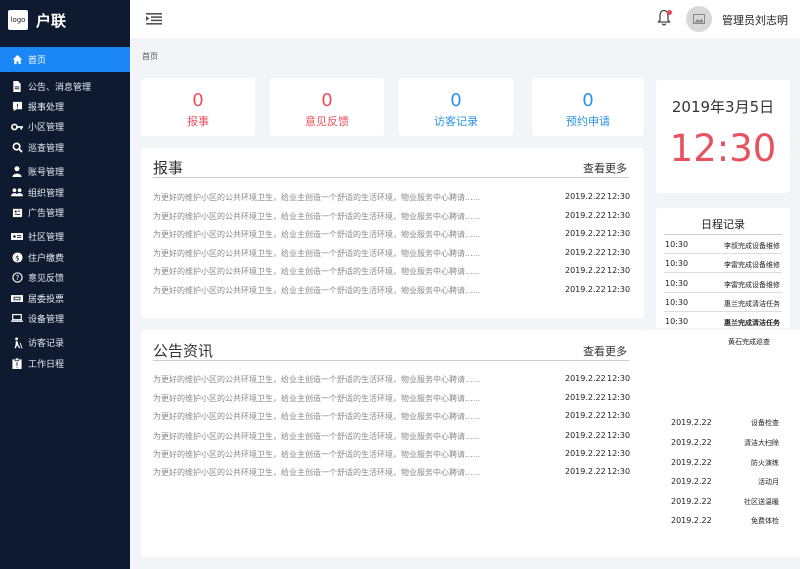 This screenshot has height=569, width=800. What do you see at coordinates (456, 121) in the screenshot?
I see `stat-label: 访客记录` at bounding box center [456, 121].